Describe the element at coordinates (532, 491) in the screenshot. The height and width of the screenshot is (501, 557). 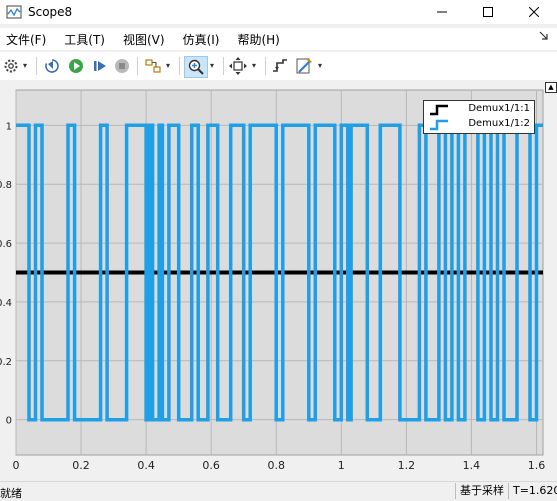
I see `sim-time-indicator: T=1.620` at that location.